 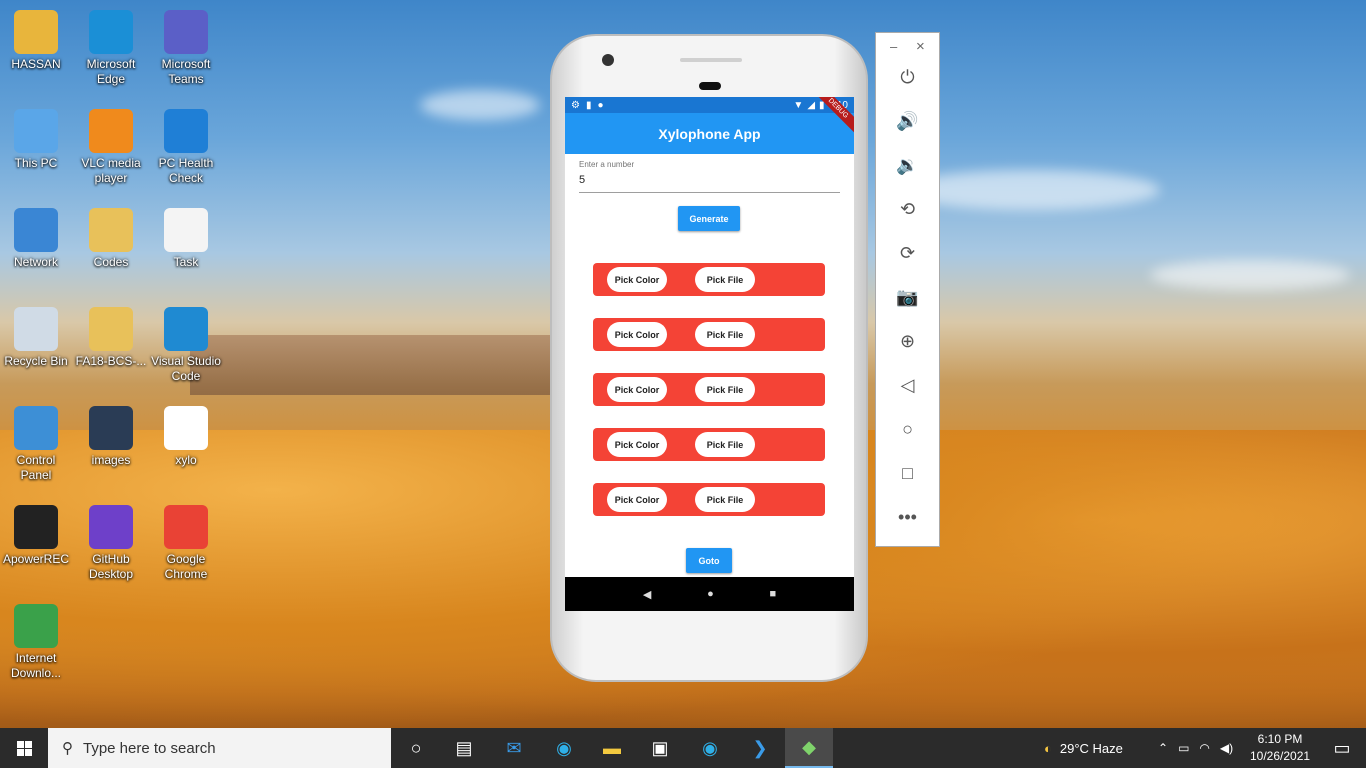 I want to click on number-field: Enter a number 5, so click(x=709, y=176).